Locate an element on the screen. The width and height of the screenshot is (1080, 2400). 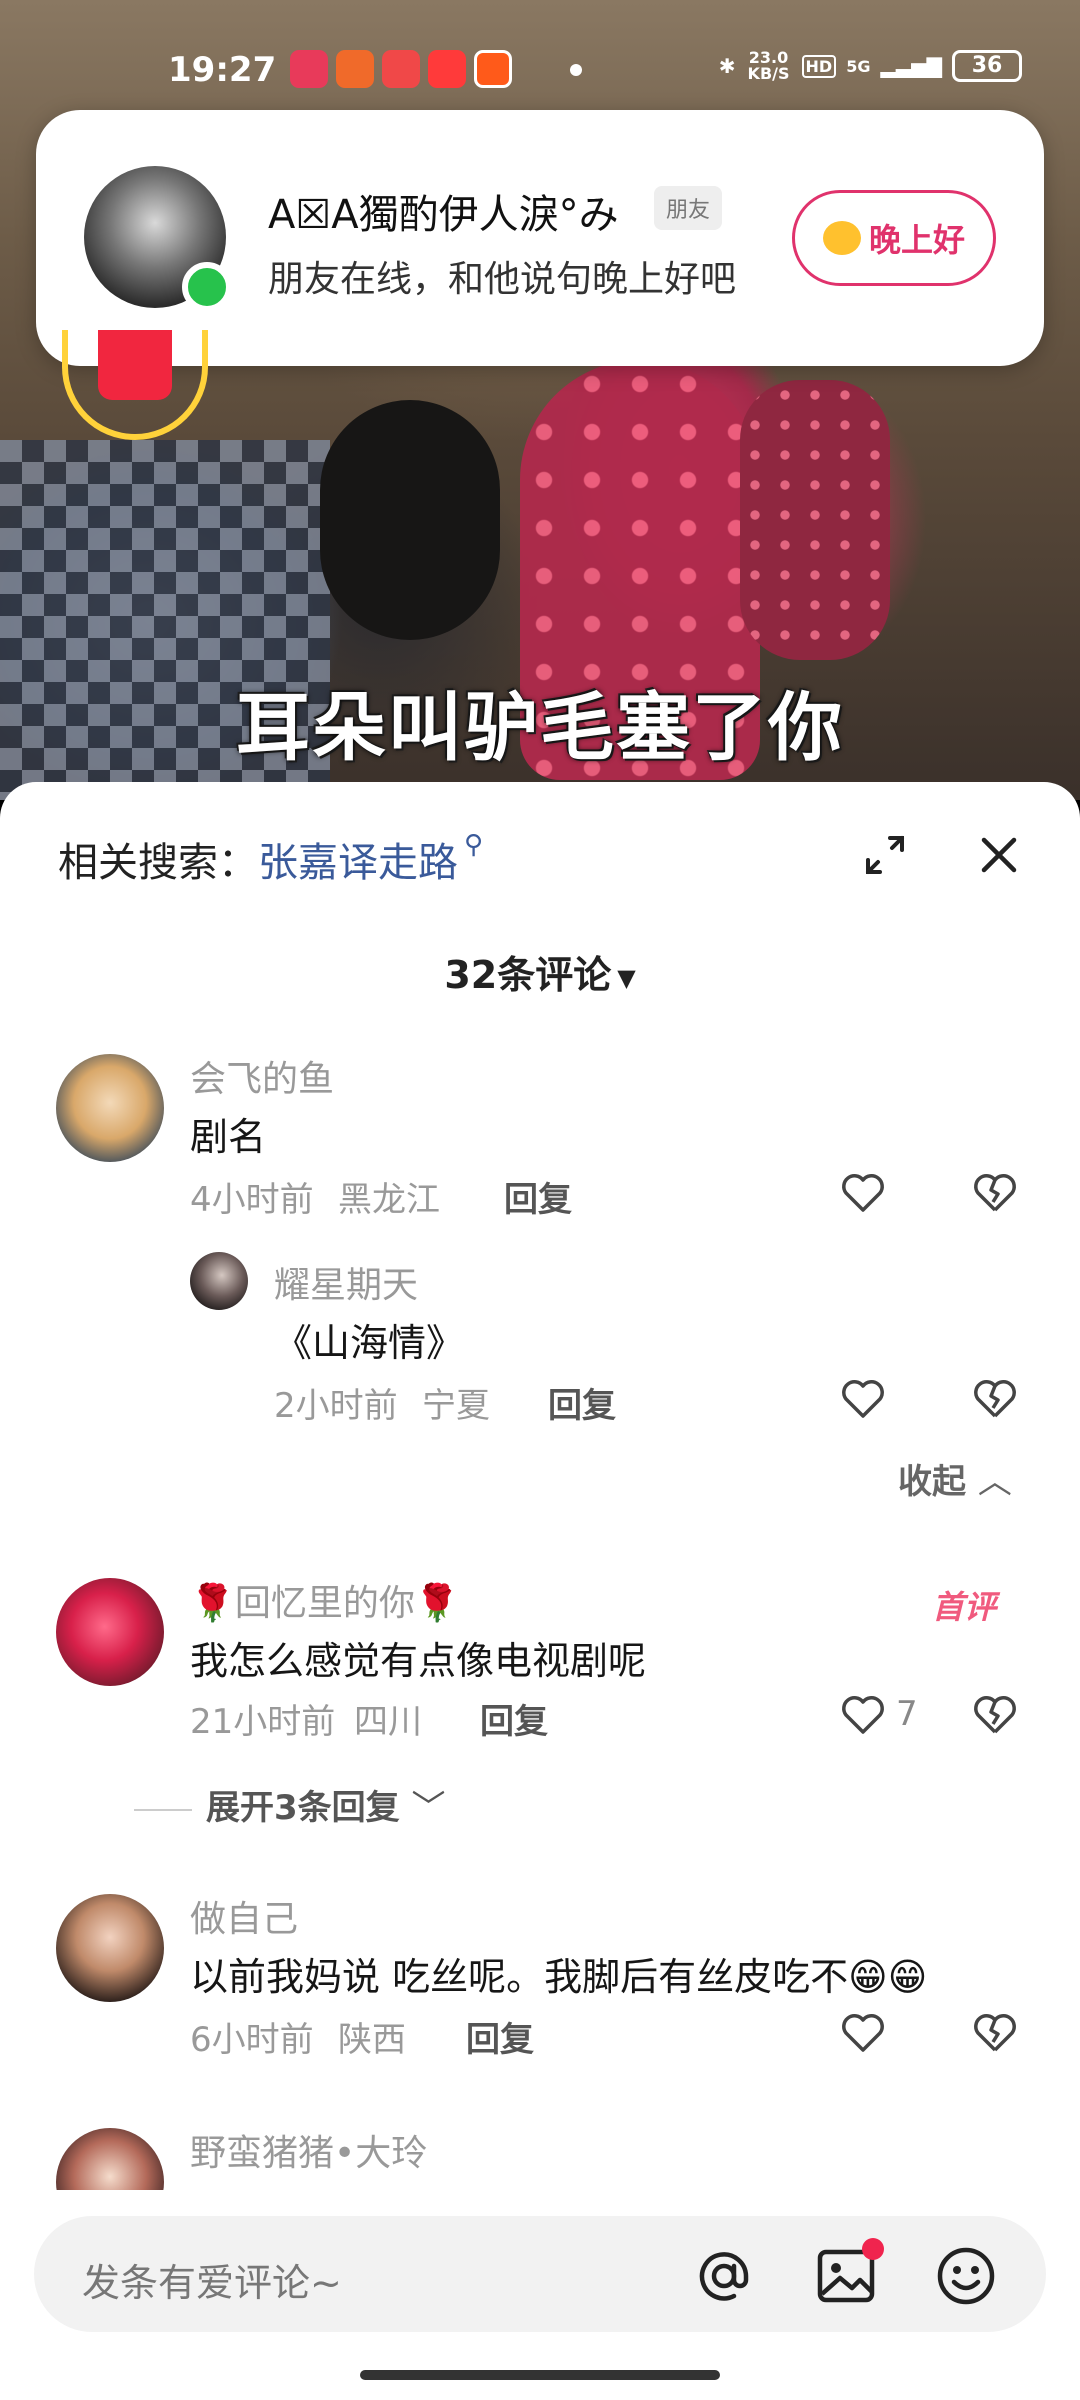
related-search: 相关搜索：张嘉译走路 ⚲ is located at coordinates (270, 859).